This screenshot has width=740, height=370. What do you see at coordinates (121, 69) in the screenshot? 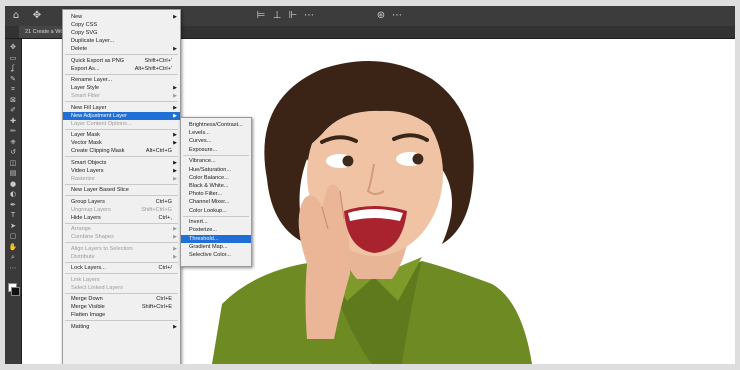
I see `menu-item: Export As... Alt+Shift+Ctrl+'` at bounding box center [121, 69].